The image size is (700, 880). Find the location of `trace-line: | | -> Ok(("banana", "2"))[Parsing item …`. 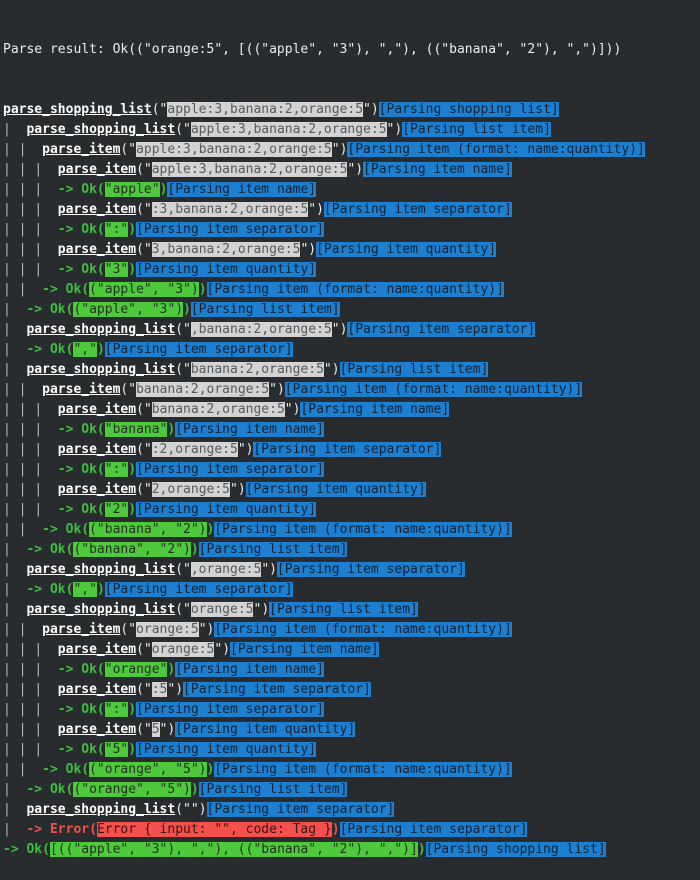

trace-line: | | -> Ok(("banana", "2"))[Parsing item … is located at coordinates (350, 530).